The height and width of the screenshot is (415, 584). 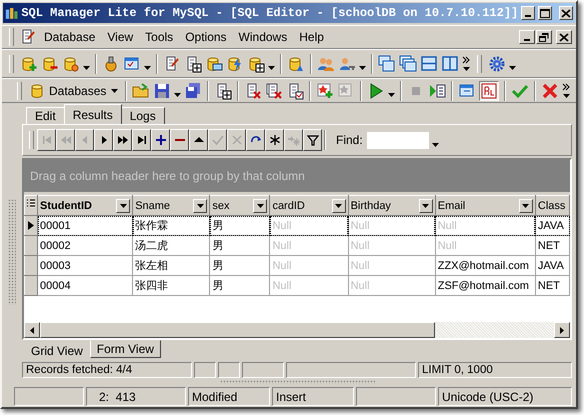 What do you see at coordinates (467, 91) in the screenshot?
I see `panel-icon` at bounding box center [467, 91].